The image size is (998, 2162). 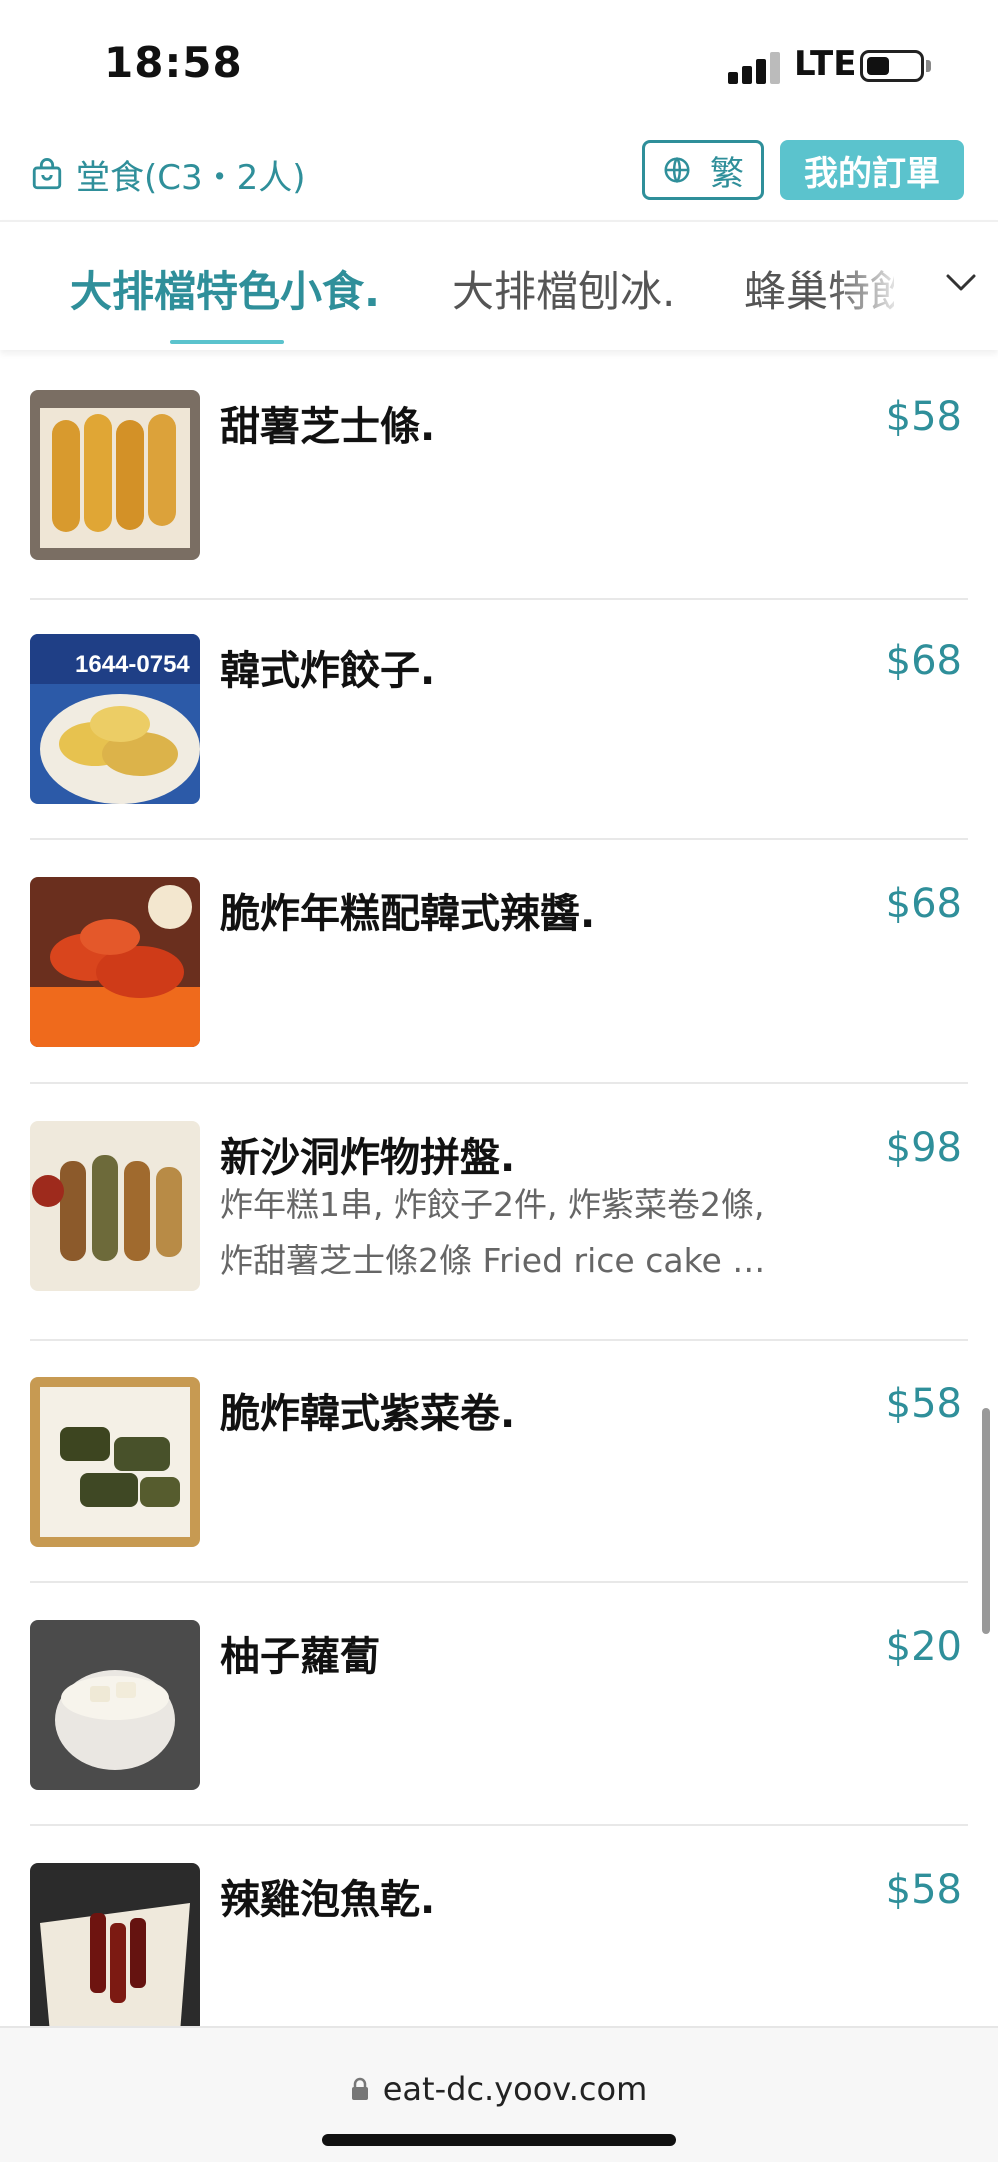 I want to click on home-indicator, so click(x=499, y=2140).